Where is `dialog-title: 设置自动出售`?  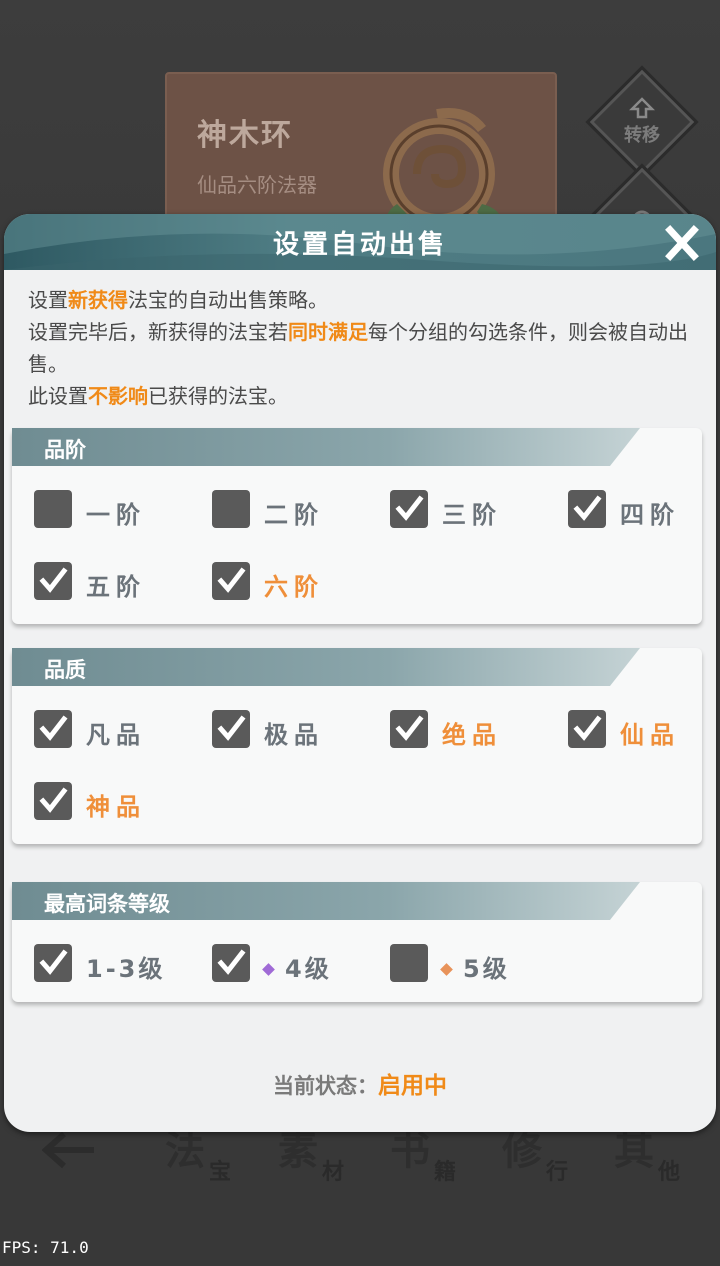
dialog-title: 设置自动出售 is located at coordinates (359, 245).